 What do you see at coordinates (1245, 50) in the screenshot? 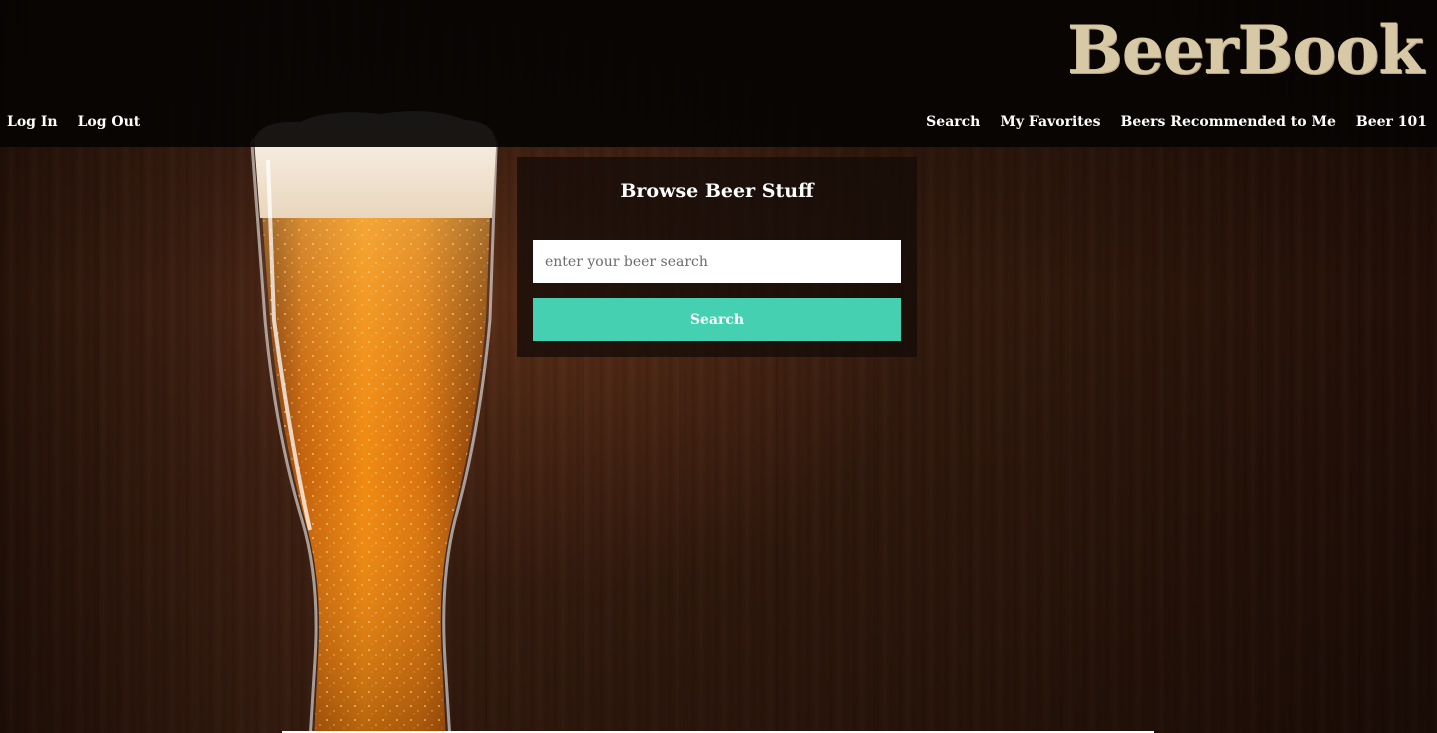
I see `brand-logo: BeerBook` at bounding box center [1245, 50].